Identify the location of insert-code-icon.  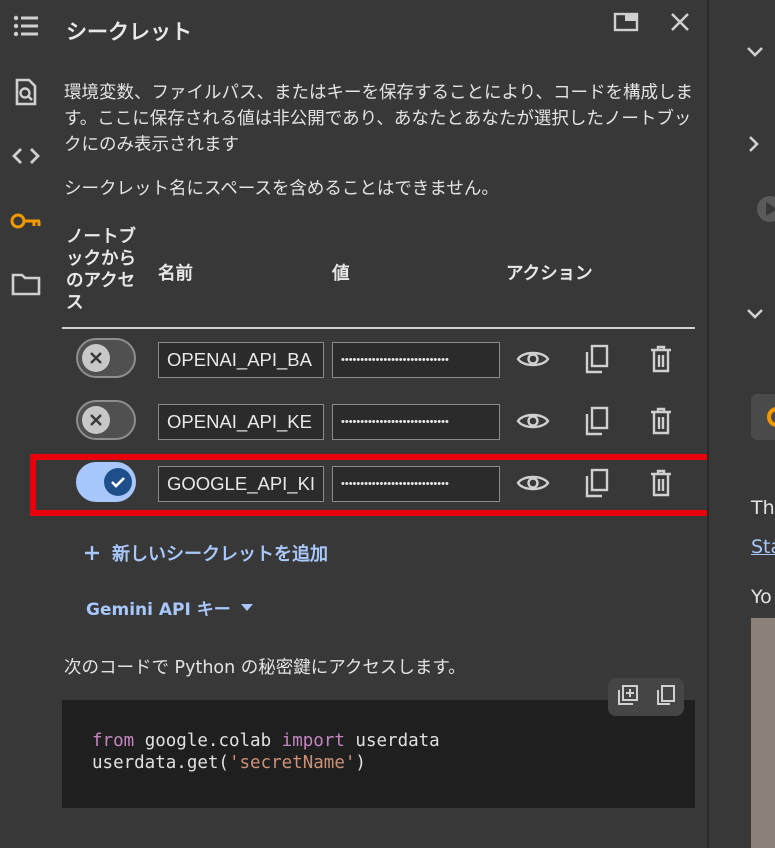
(628, 697).